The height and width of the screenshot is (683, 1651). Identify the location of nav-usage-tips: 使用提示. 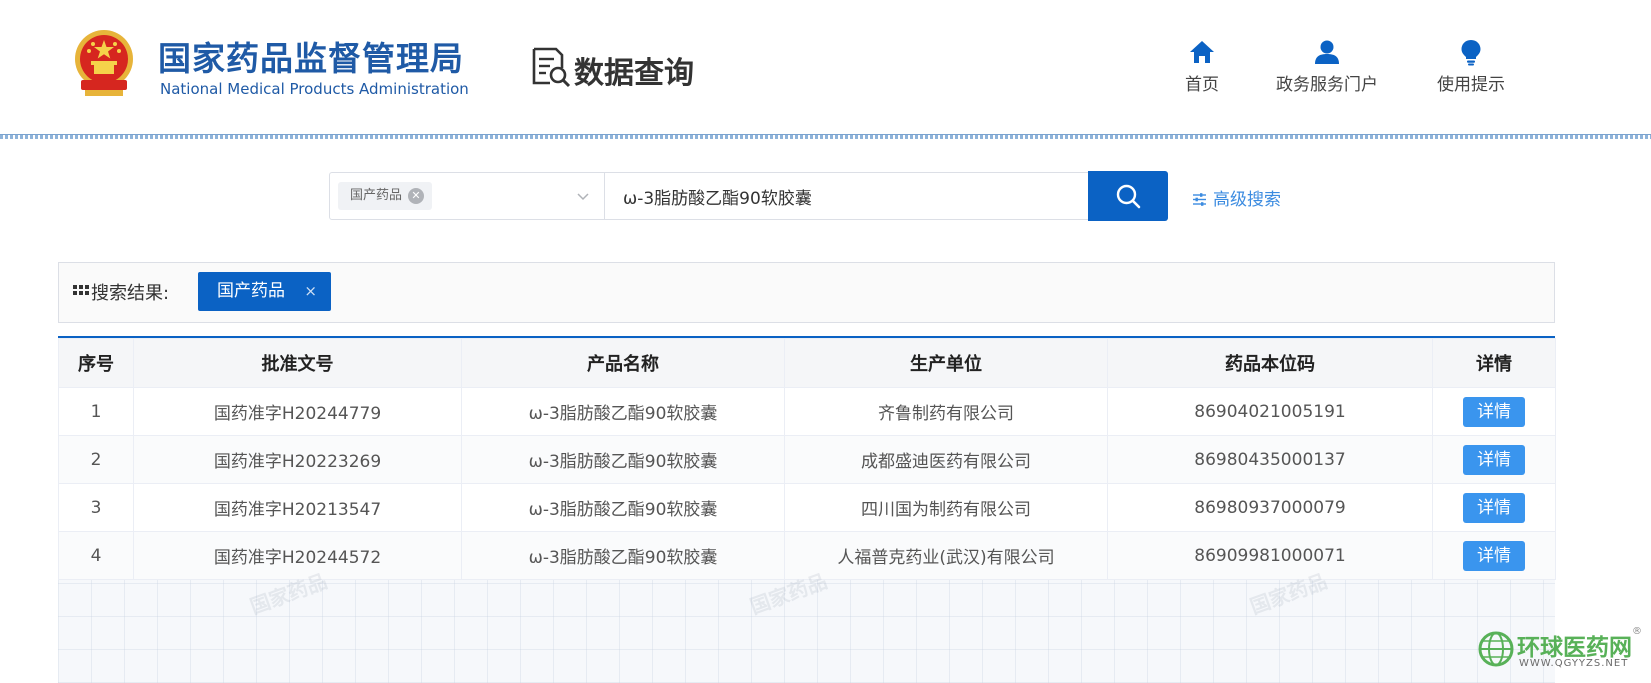
(1471, 66).